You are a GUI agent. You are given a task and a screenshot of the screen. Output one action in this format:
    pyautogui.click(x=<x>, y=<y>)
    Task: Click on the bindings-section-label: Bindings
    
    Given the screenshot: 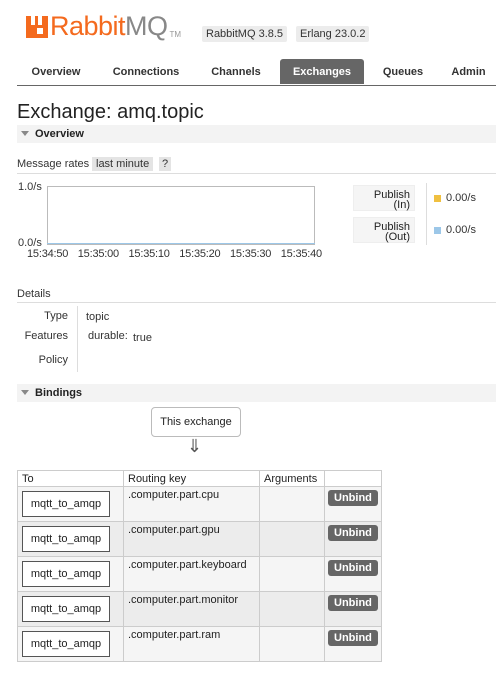 What is the action you would take?
    pyautogui.click(x=59, y=393)
    